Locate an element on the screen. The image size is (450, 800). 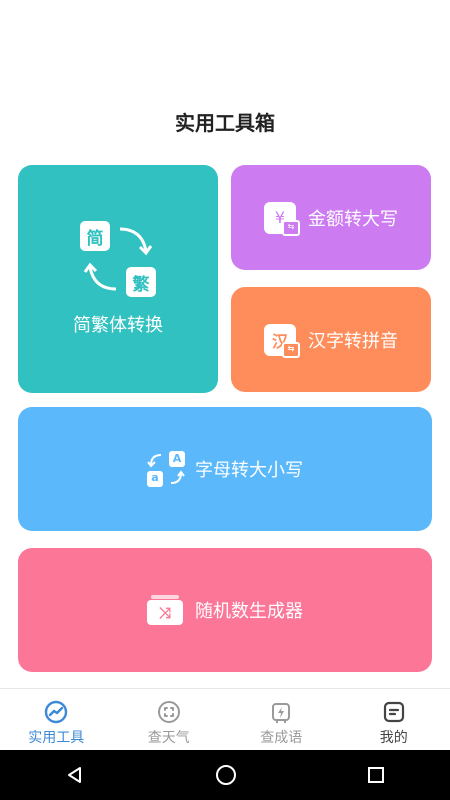
shuffle-icon: ⤨ is located at coordinates (165, 610).